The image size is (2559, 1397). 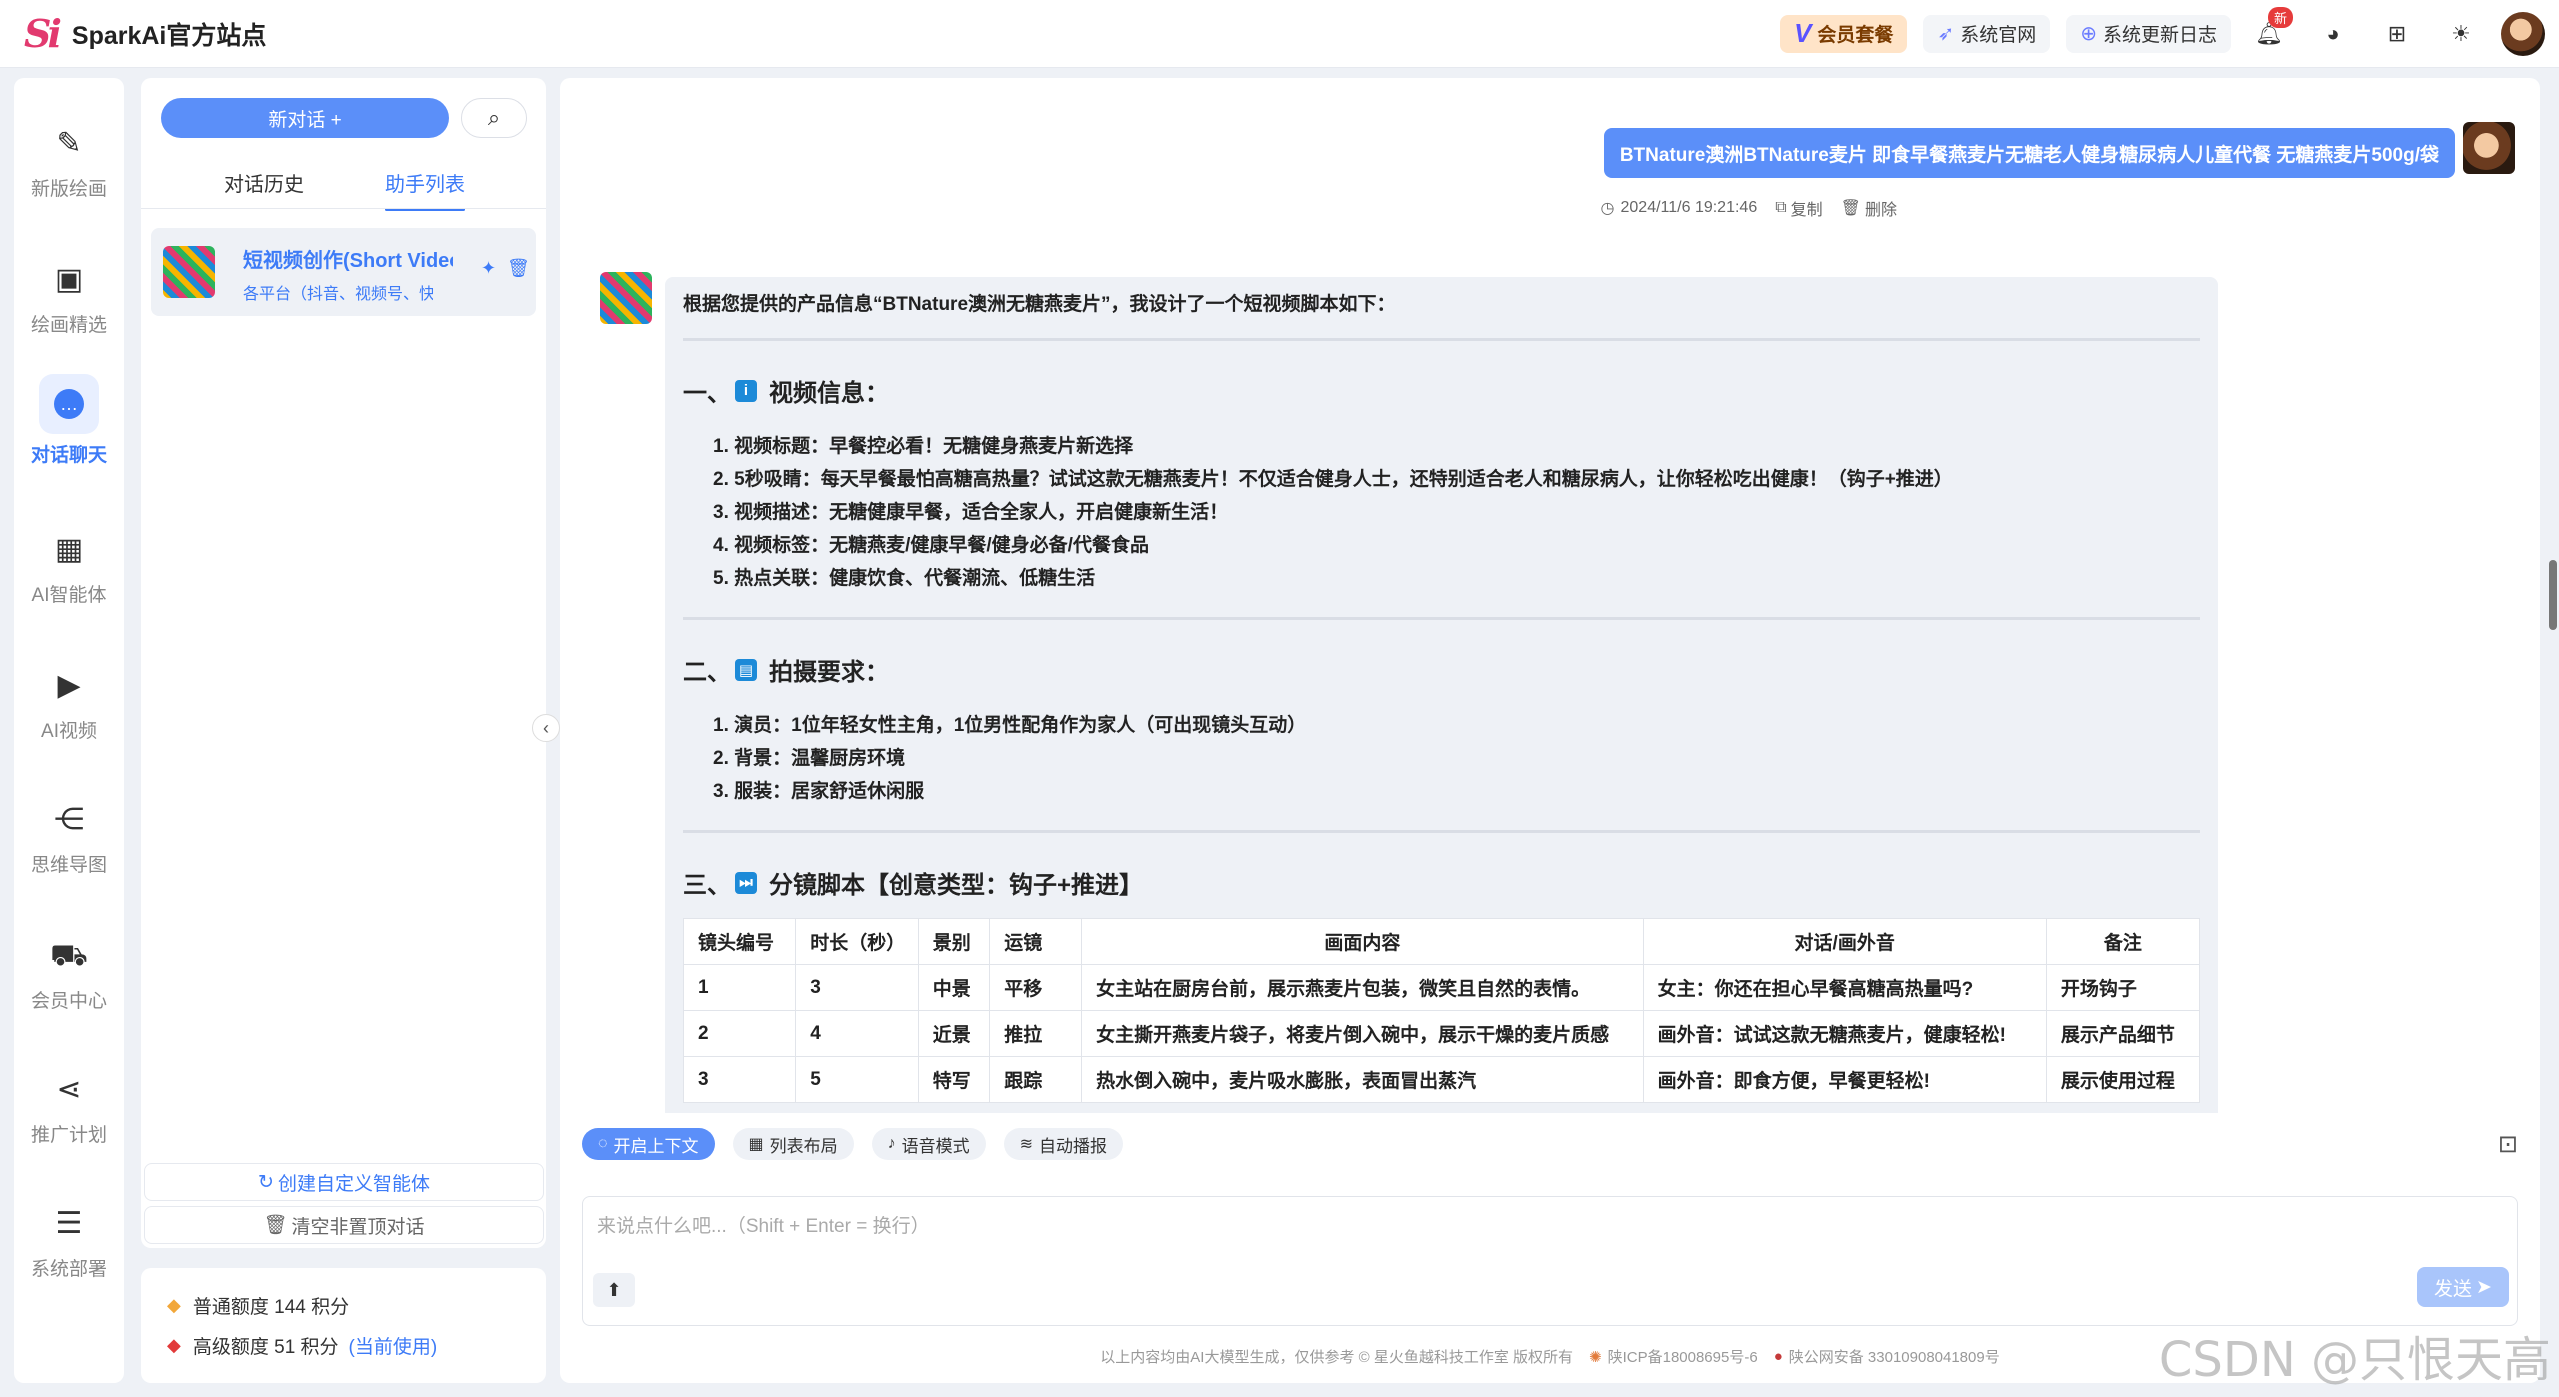 What do you see at coordinates (353, 1184) in the screenshot?
I see `create-agent-label: 创建自定义智能体` at bounding box center [353, 1184].